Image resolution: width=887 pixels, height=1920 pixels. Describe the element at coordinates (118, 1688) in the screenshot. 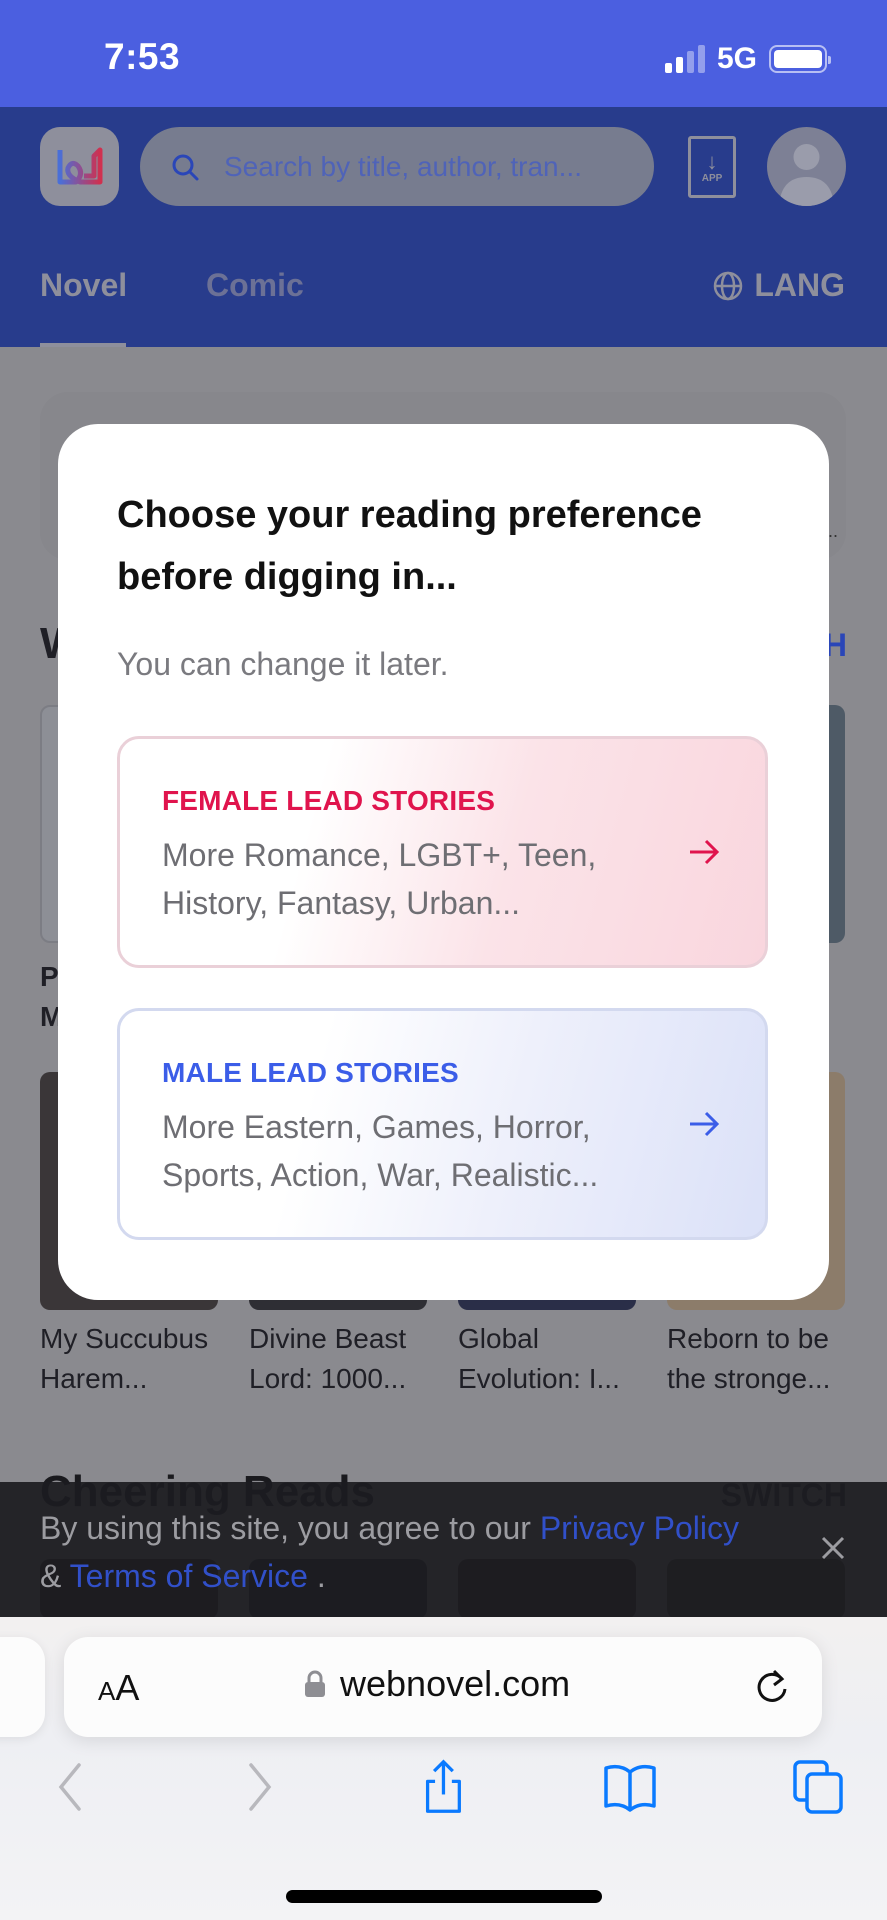

I see `text-size-button: AA` at that location.